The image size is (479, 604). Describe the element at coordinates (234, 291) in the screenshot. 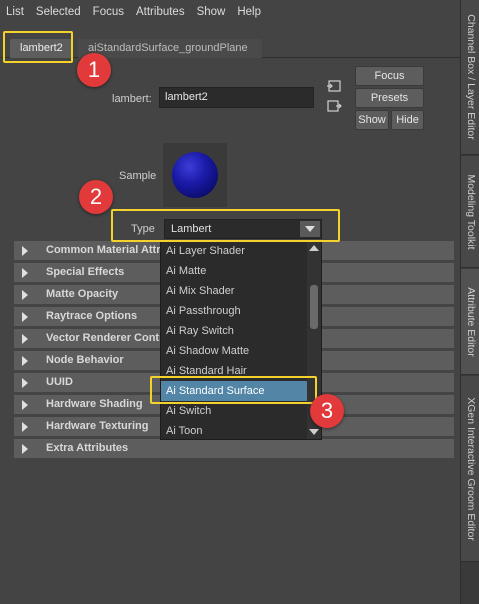

I see `dropdown-item-ai-mix-shader: Ai Mix Shader` at that location.